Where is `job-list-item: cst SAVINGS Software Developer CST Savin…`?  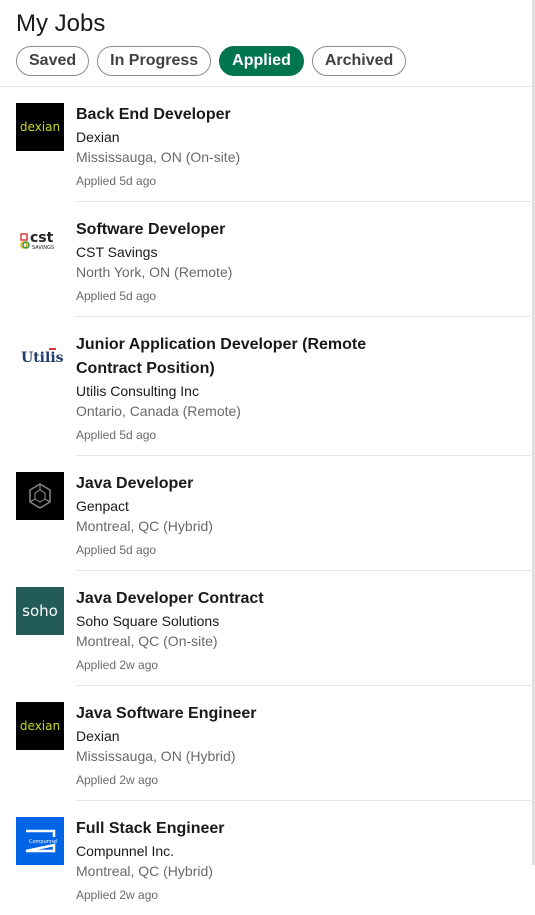 job-list-item: cst SAVINGS Software Developer CST Savin… is located at coordinates (267, 259).